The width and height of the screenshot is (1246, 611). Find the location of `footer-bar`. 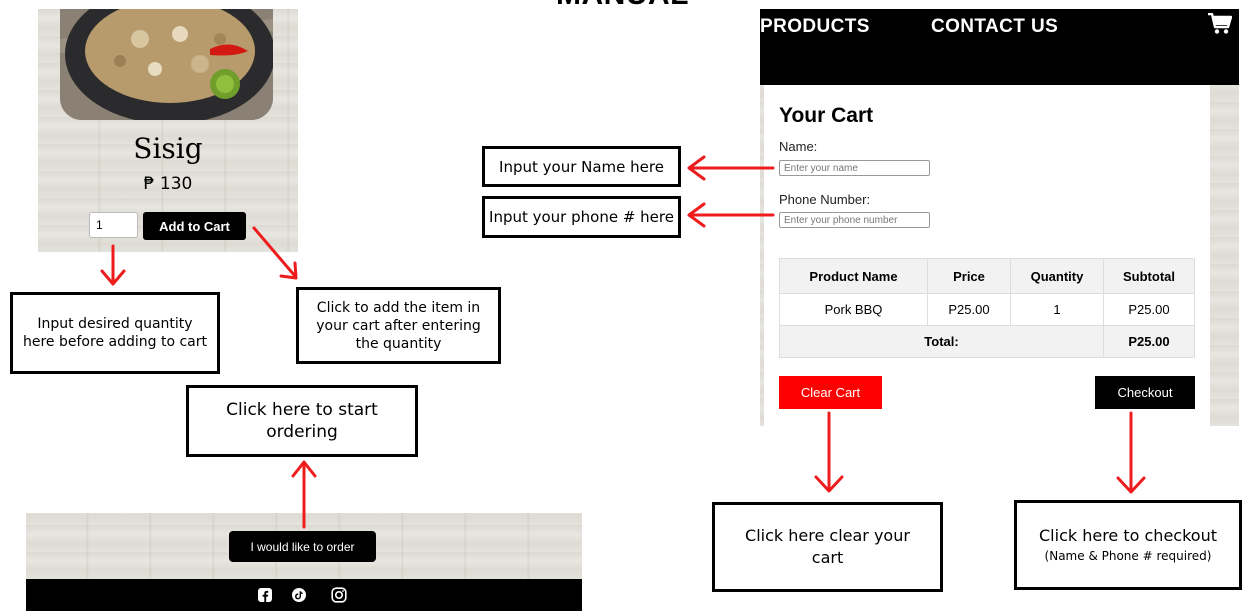

footer-bar is located at coordinates (304, 595).